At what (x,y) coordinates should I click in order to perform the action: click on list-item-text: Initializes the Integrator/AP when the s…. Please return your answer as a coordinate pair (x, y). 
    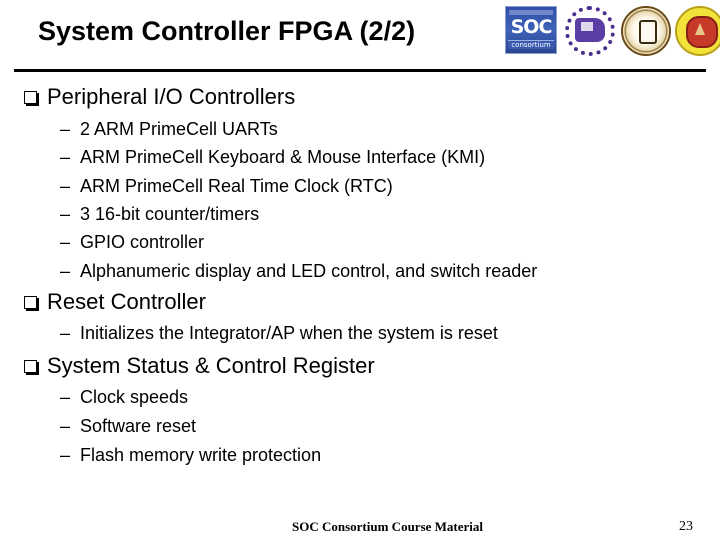
    Looking at the image, I should click on (289, 333).